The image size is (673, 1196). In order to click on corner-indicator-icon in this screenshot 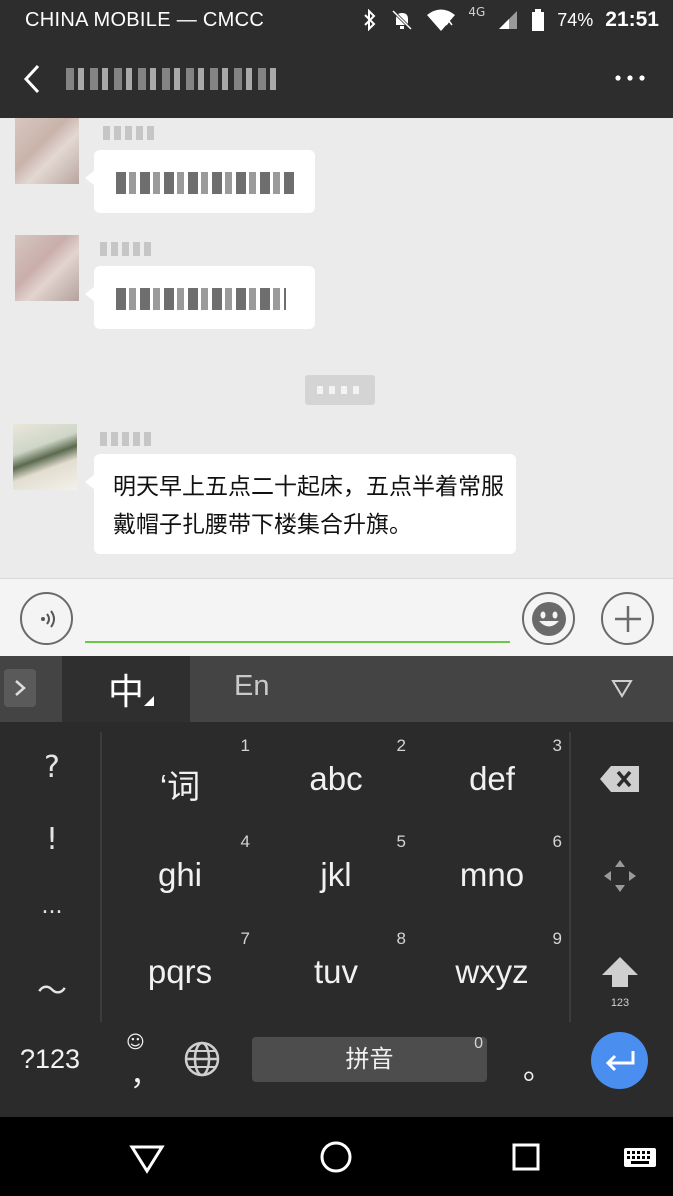, I will do `click(149, 701)`.